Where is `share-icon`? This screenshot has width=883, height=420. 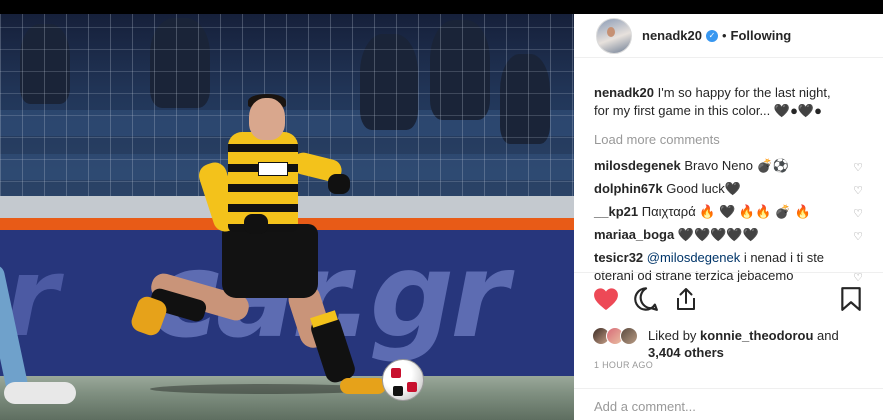
share-icon is located at coordinates (686, 299).